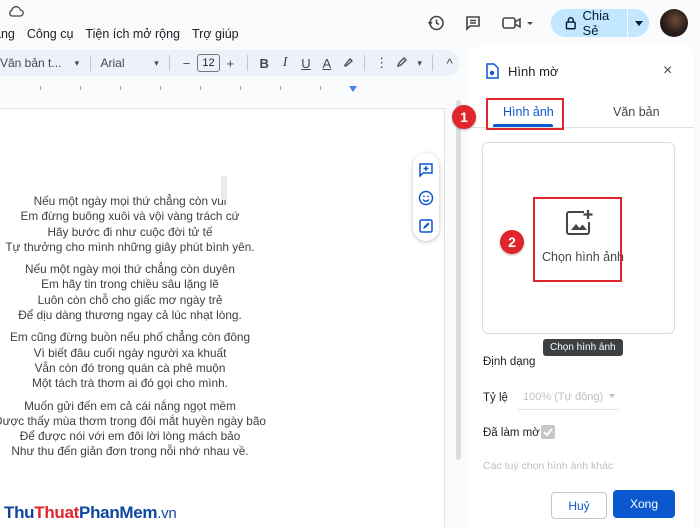  Describe the element at coordinates (326, 63) in the screenshot. I see `text-color-button: A` at that location.